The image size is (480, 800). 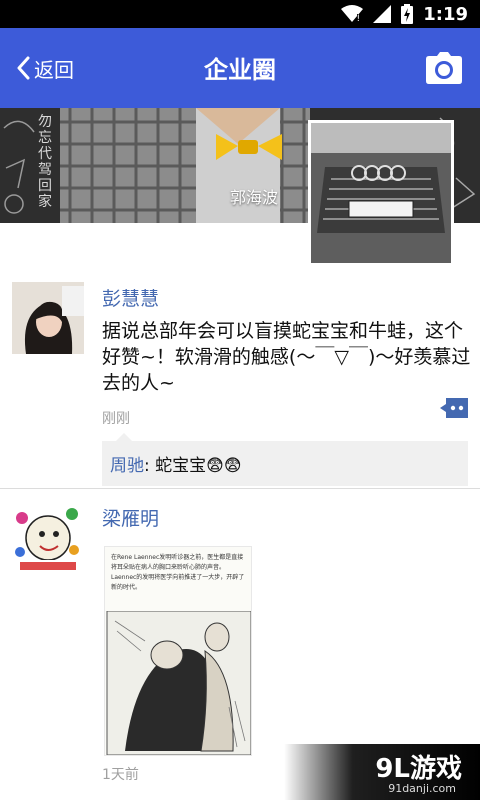 What do you see at coordinates (178, 683) in the screenshot?
I see `illustration` at bounding box center [178, 683].